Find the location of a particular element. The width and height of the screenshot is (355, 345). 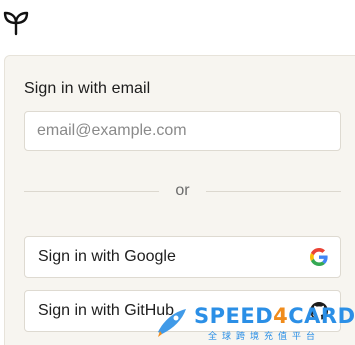

google-signin-label: Sign in with Google is located at coordinates (107, 256).